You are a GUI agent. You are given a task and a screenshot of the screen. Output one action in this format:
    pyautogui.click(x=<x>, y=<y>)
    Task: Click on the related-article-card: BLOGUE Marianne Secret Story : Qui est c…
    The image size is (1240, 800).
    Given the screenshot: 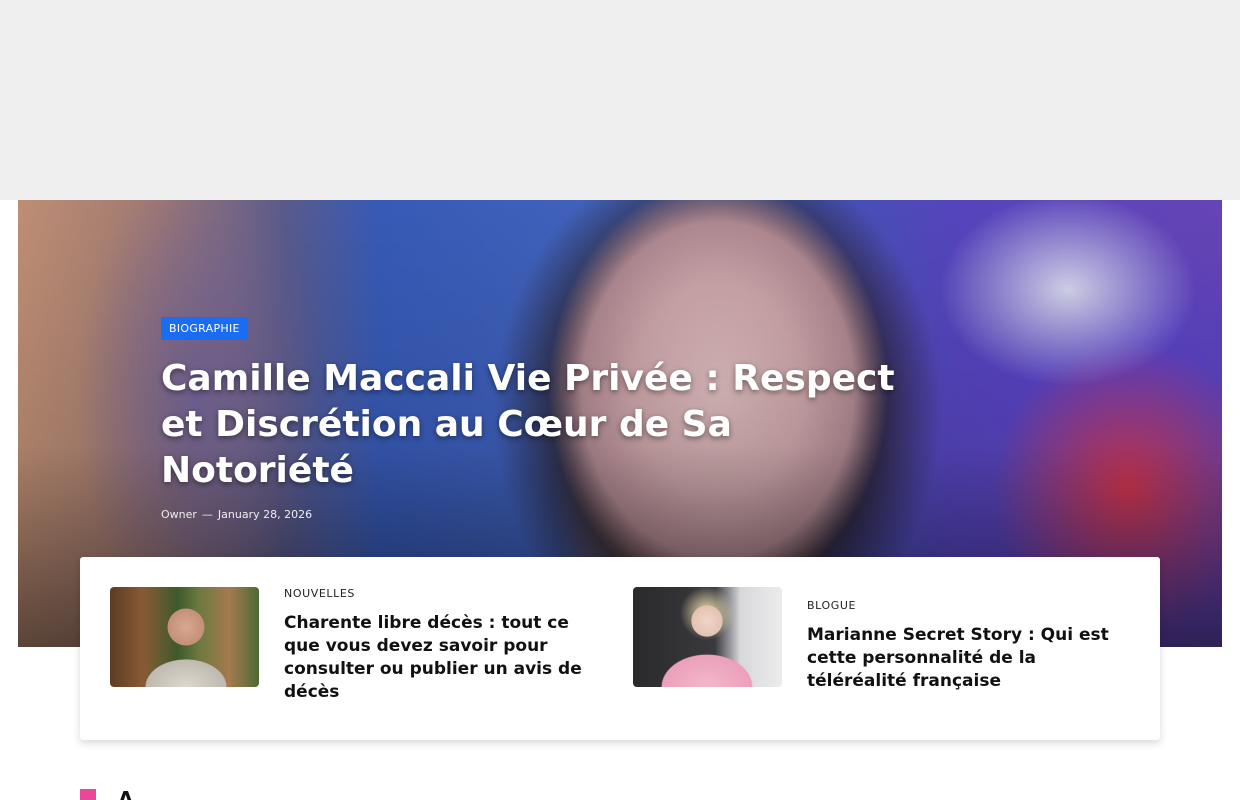 What is the action you would take?
    pyautogui.click(x=883, y=649)
    